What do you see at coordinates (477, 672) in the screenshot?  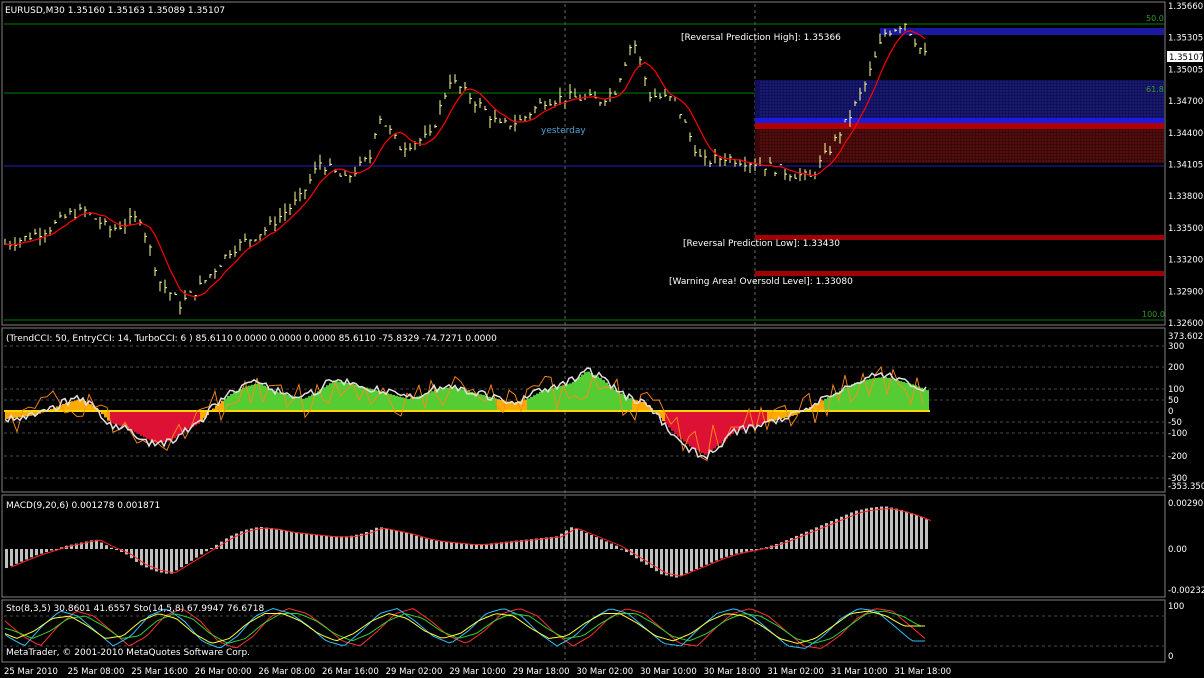 I see `x-tick: 29 Mar 10:00` at bounding box center [477, 672].